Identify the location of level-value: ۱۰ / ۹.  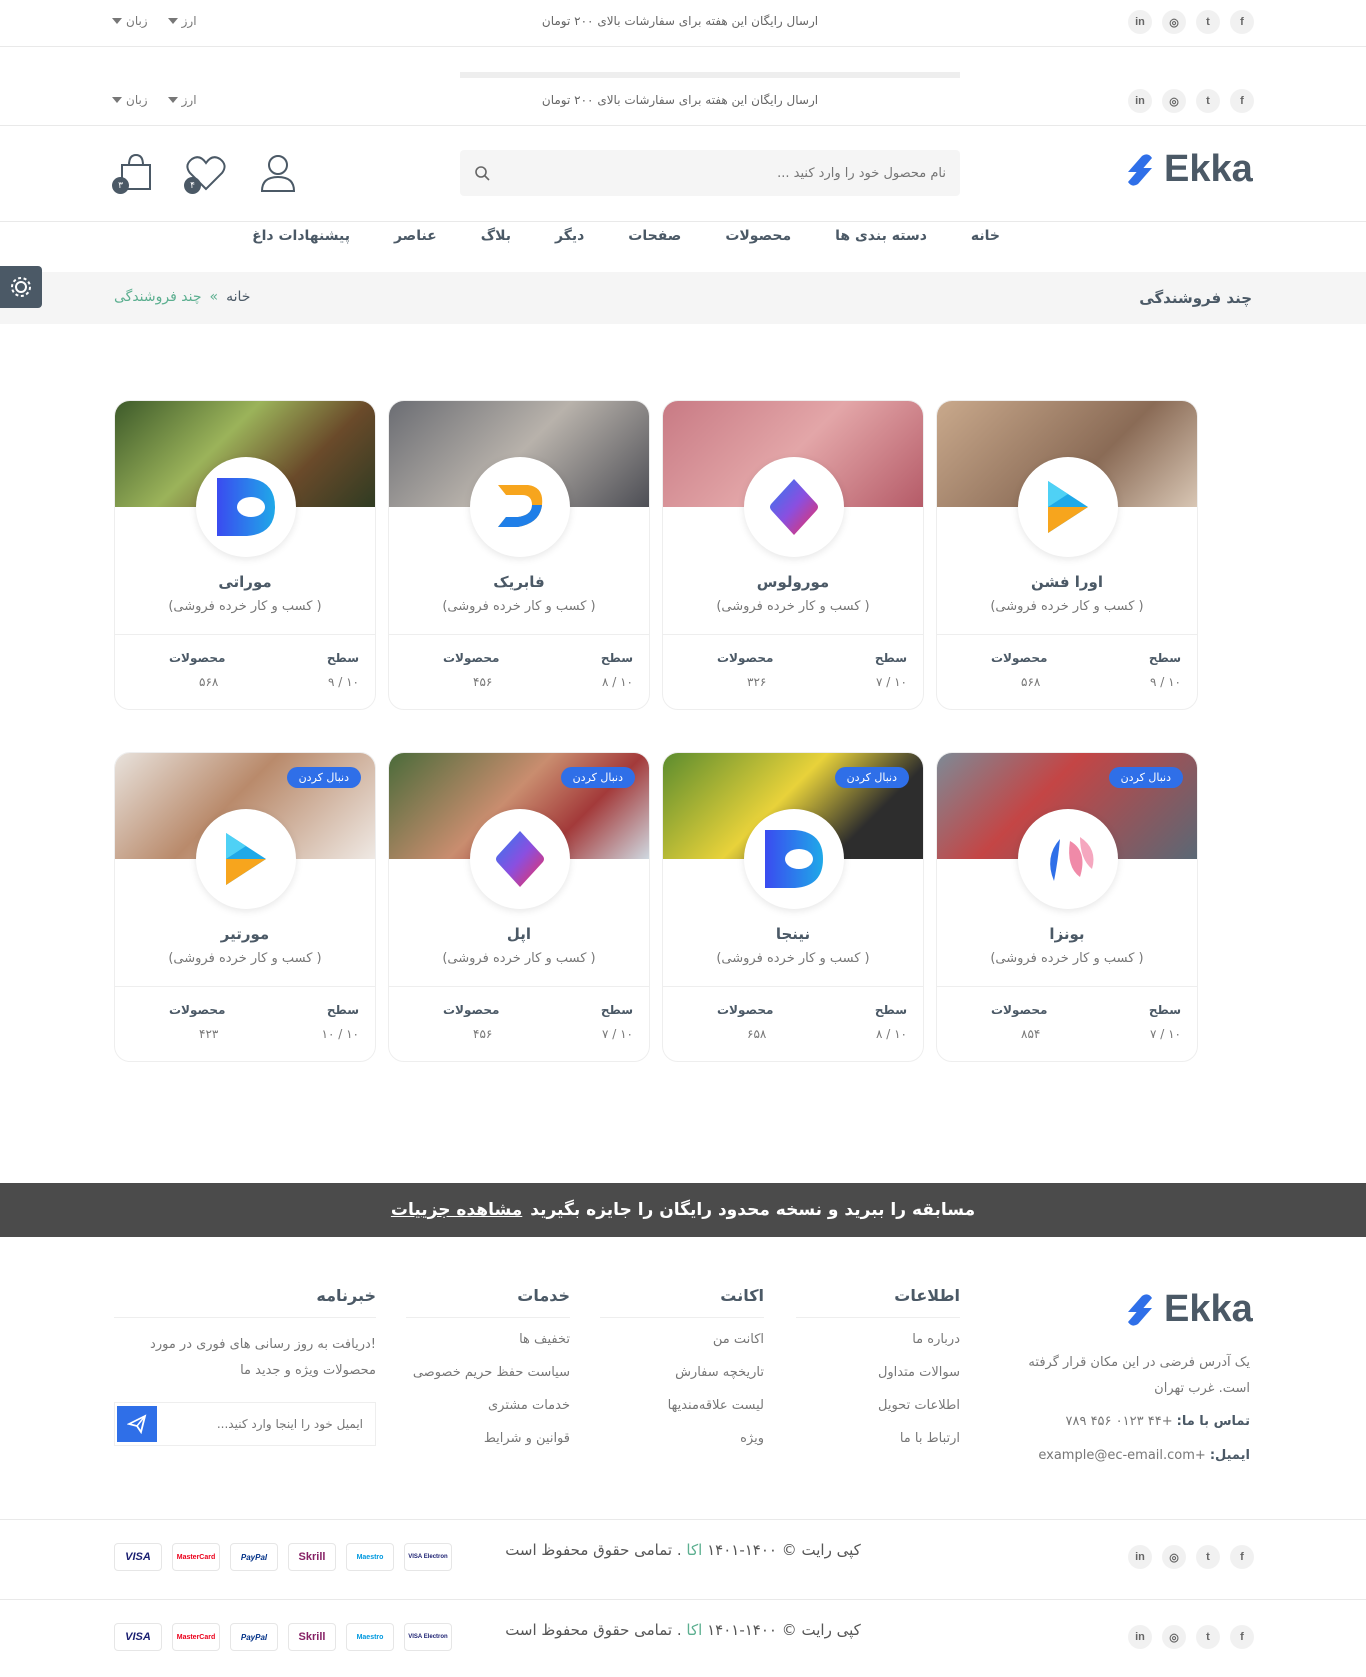
(1165, 682).